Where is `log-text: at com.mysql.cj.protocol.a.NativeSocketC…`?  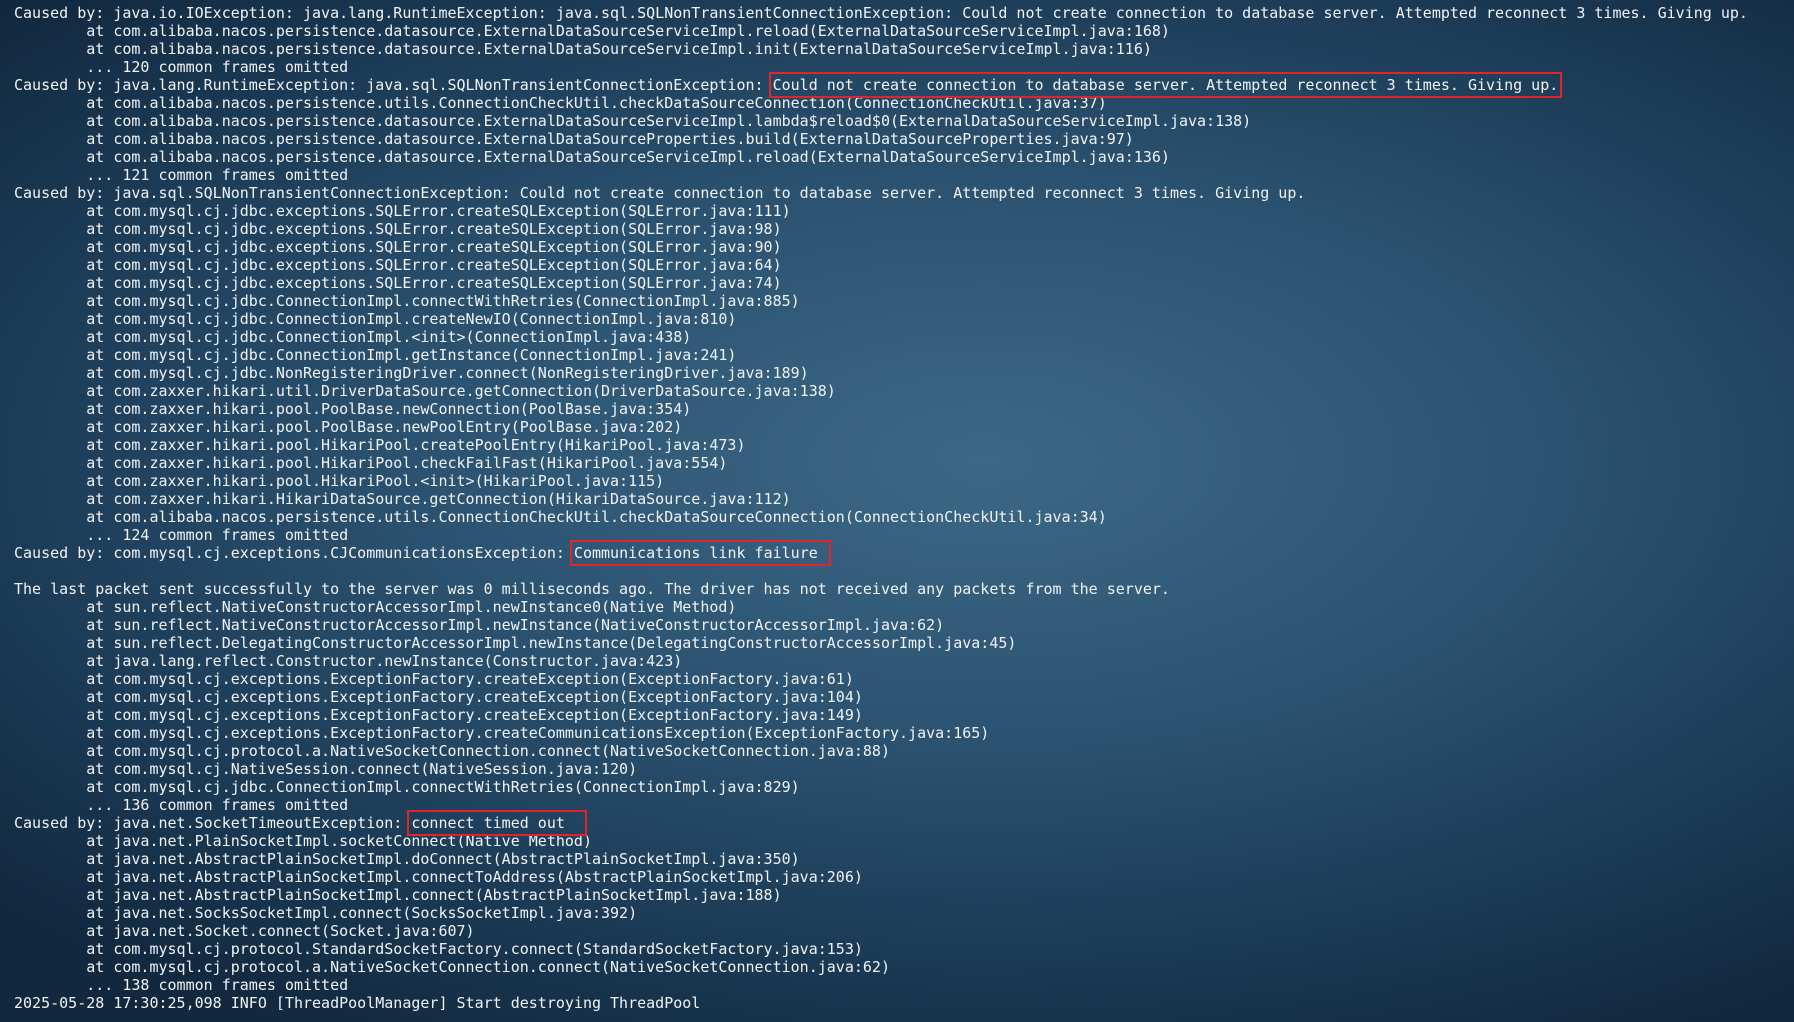 log-text: at com.mysql.cj.protocol.a.NativeSocketC… is located at coordinates (452, 751).